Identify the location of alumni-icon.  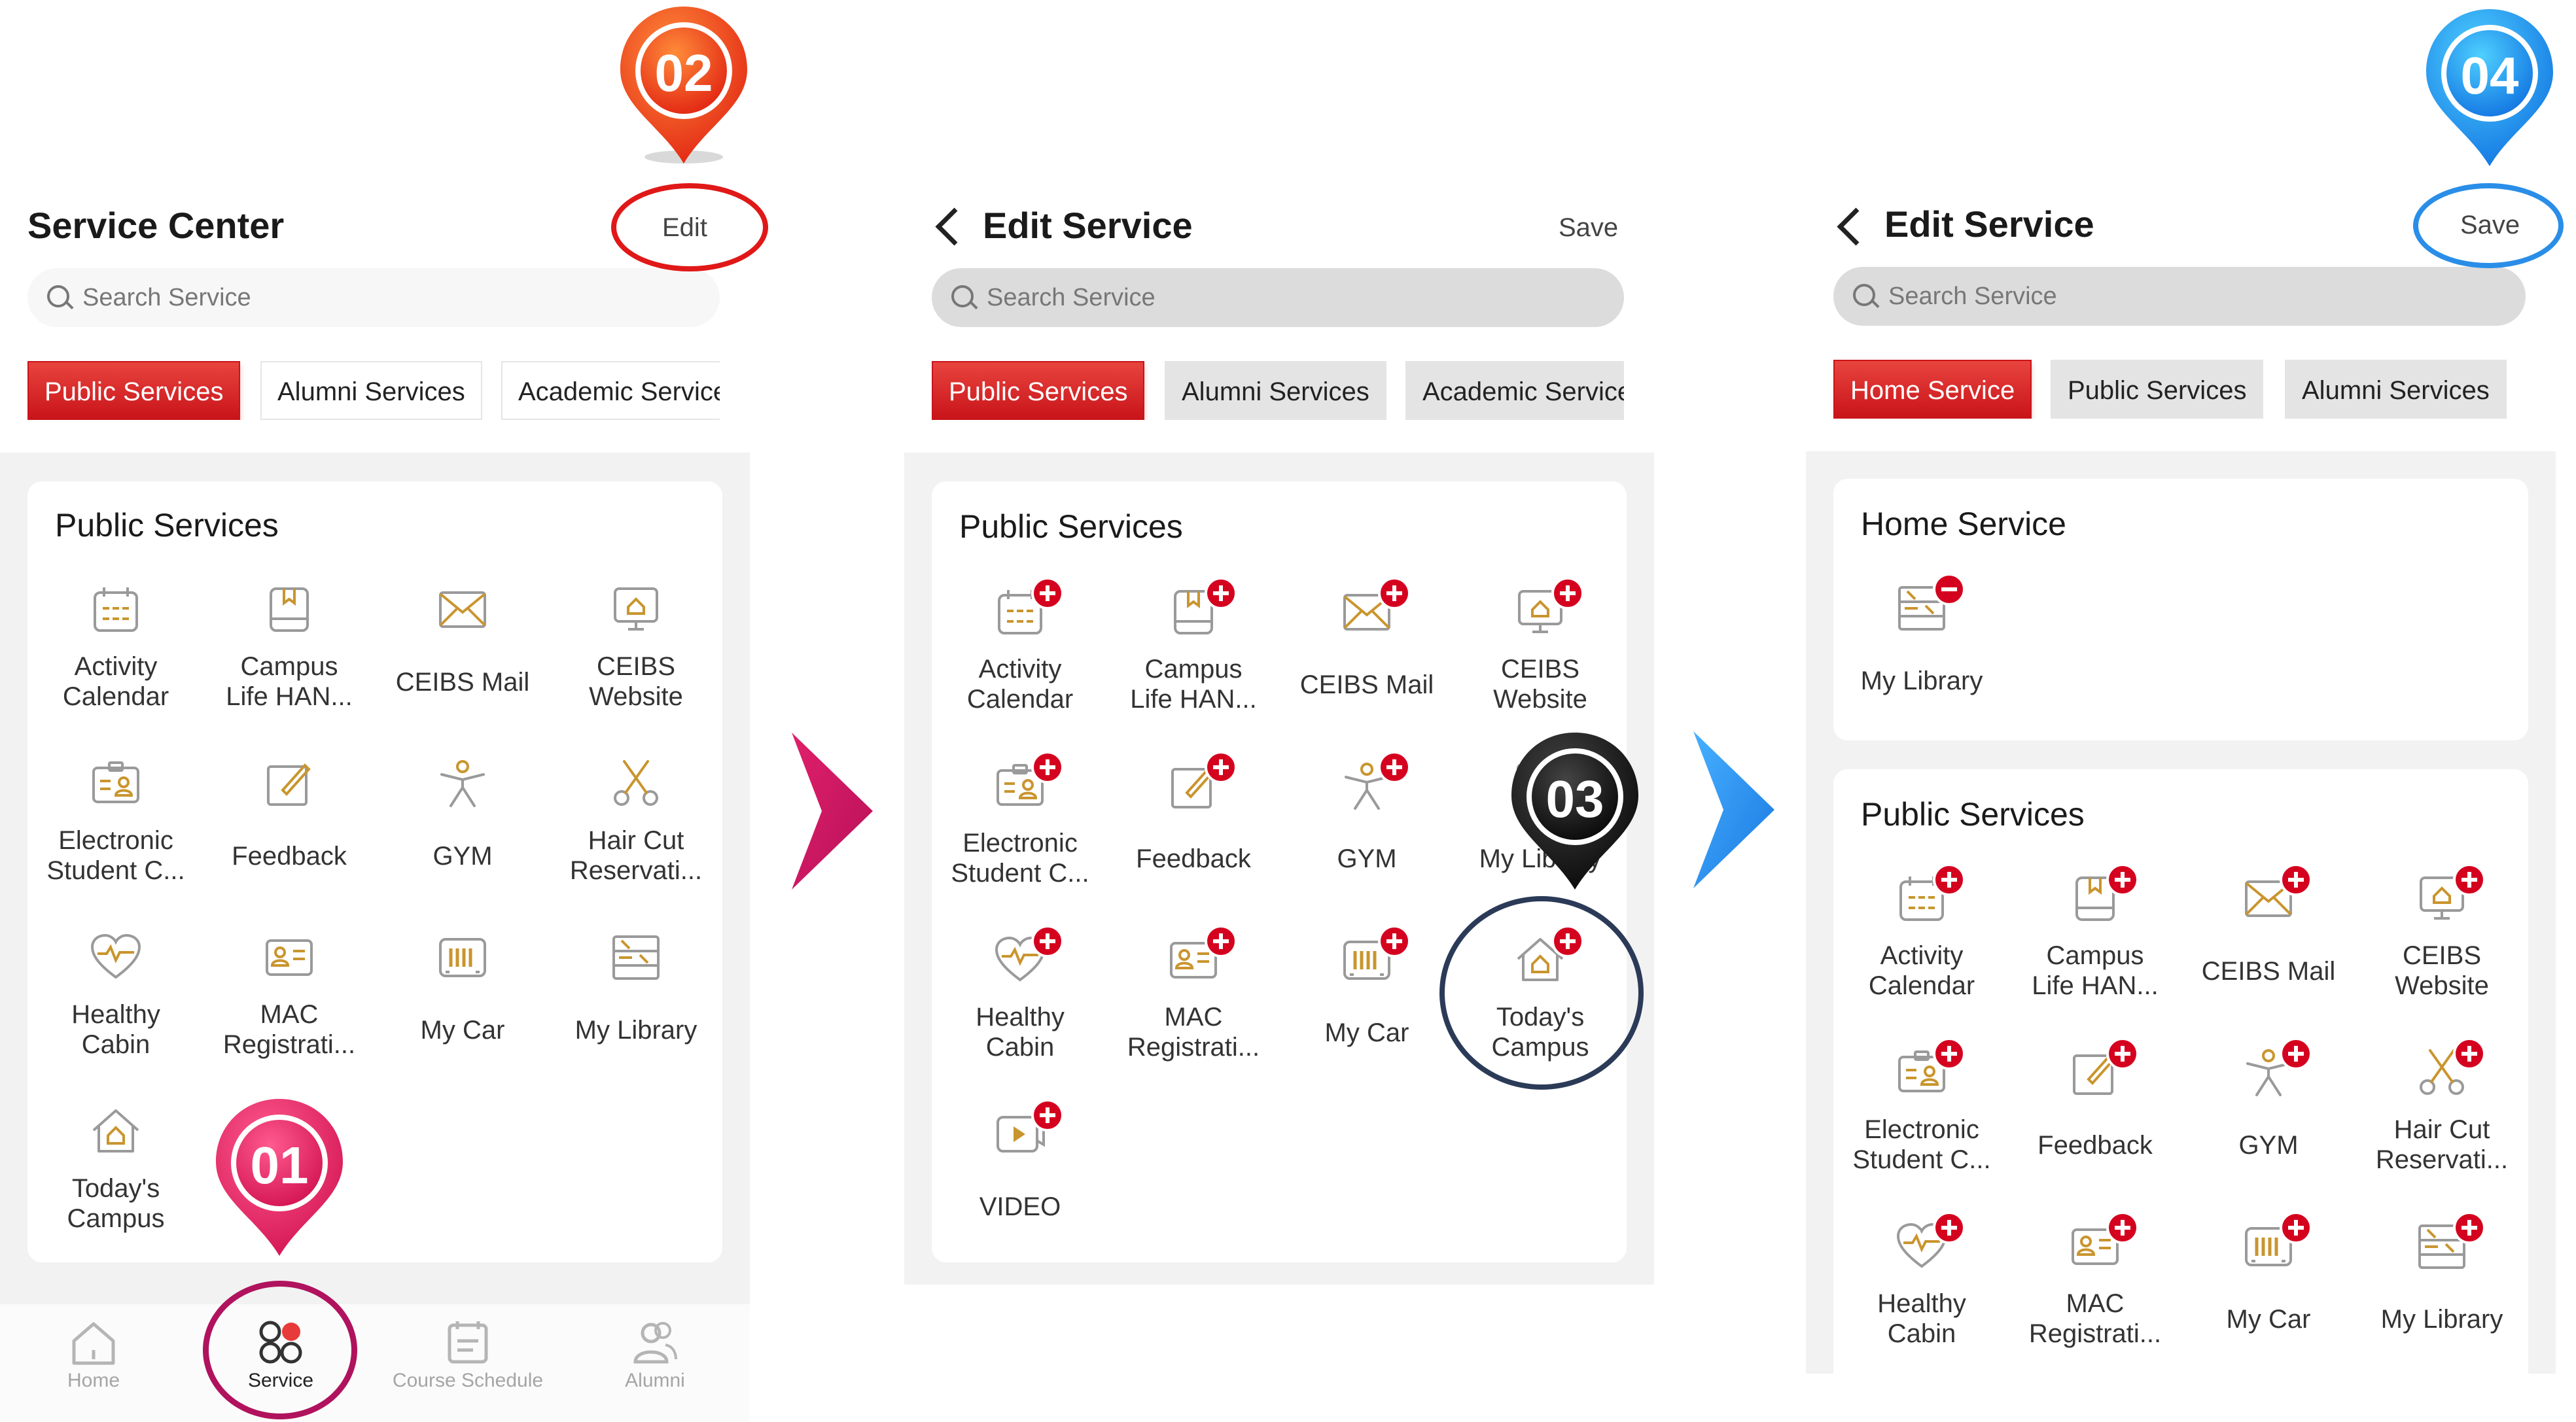
(655, 1343).